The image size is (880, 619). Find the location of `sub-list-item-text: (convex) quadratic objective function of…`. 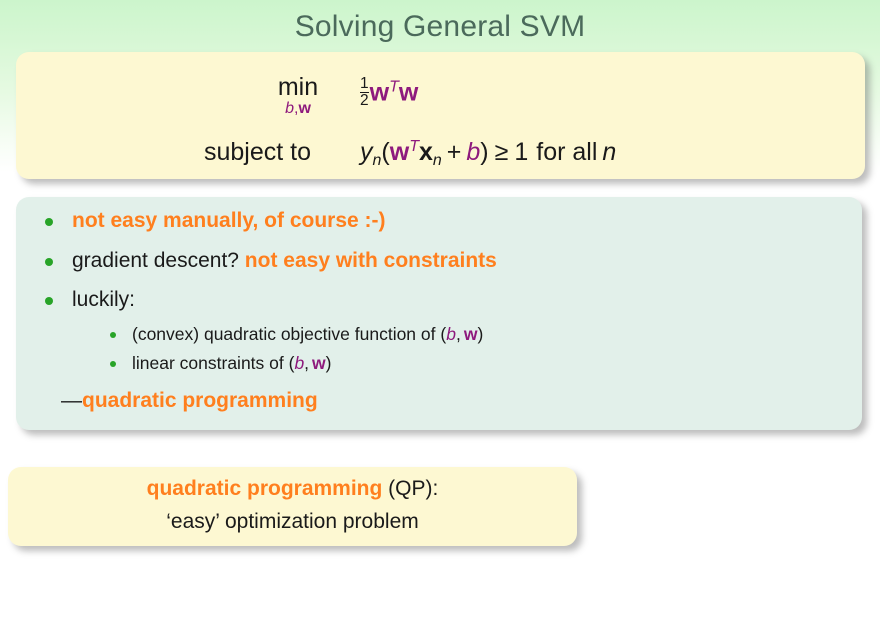

sub-list-item-text: (convex) quadratic objective function of… is located at coordinates (289, 334).